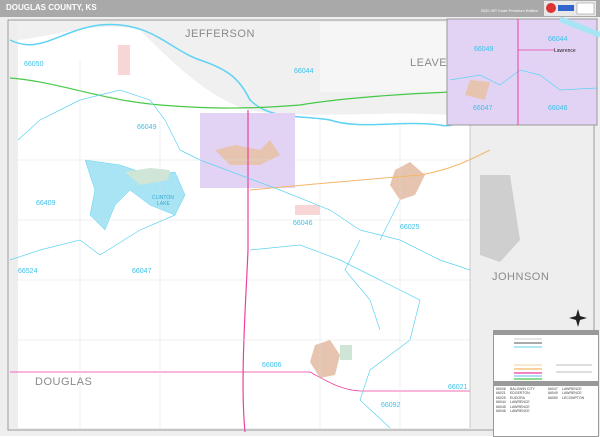 This screenshot has height=437, width=600. Describe the element at coordinates (142, 271) in the screenshot. I see `zip-label: 66047` at that location.